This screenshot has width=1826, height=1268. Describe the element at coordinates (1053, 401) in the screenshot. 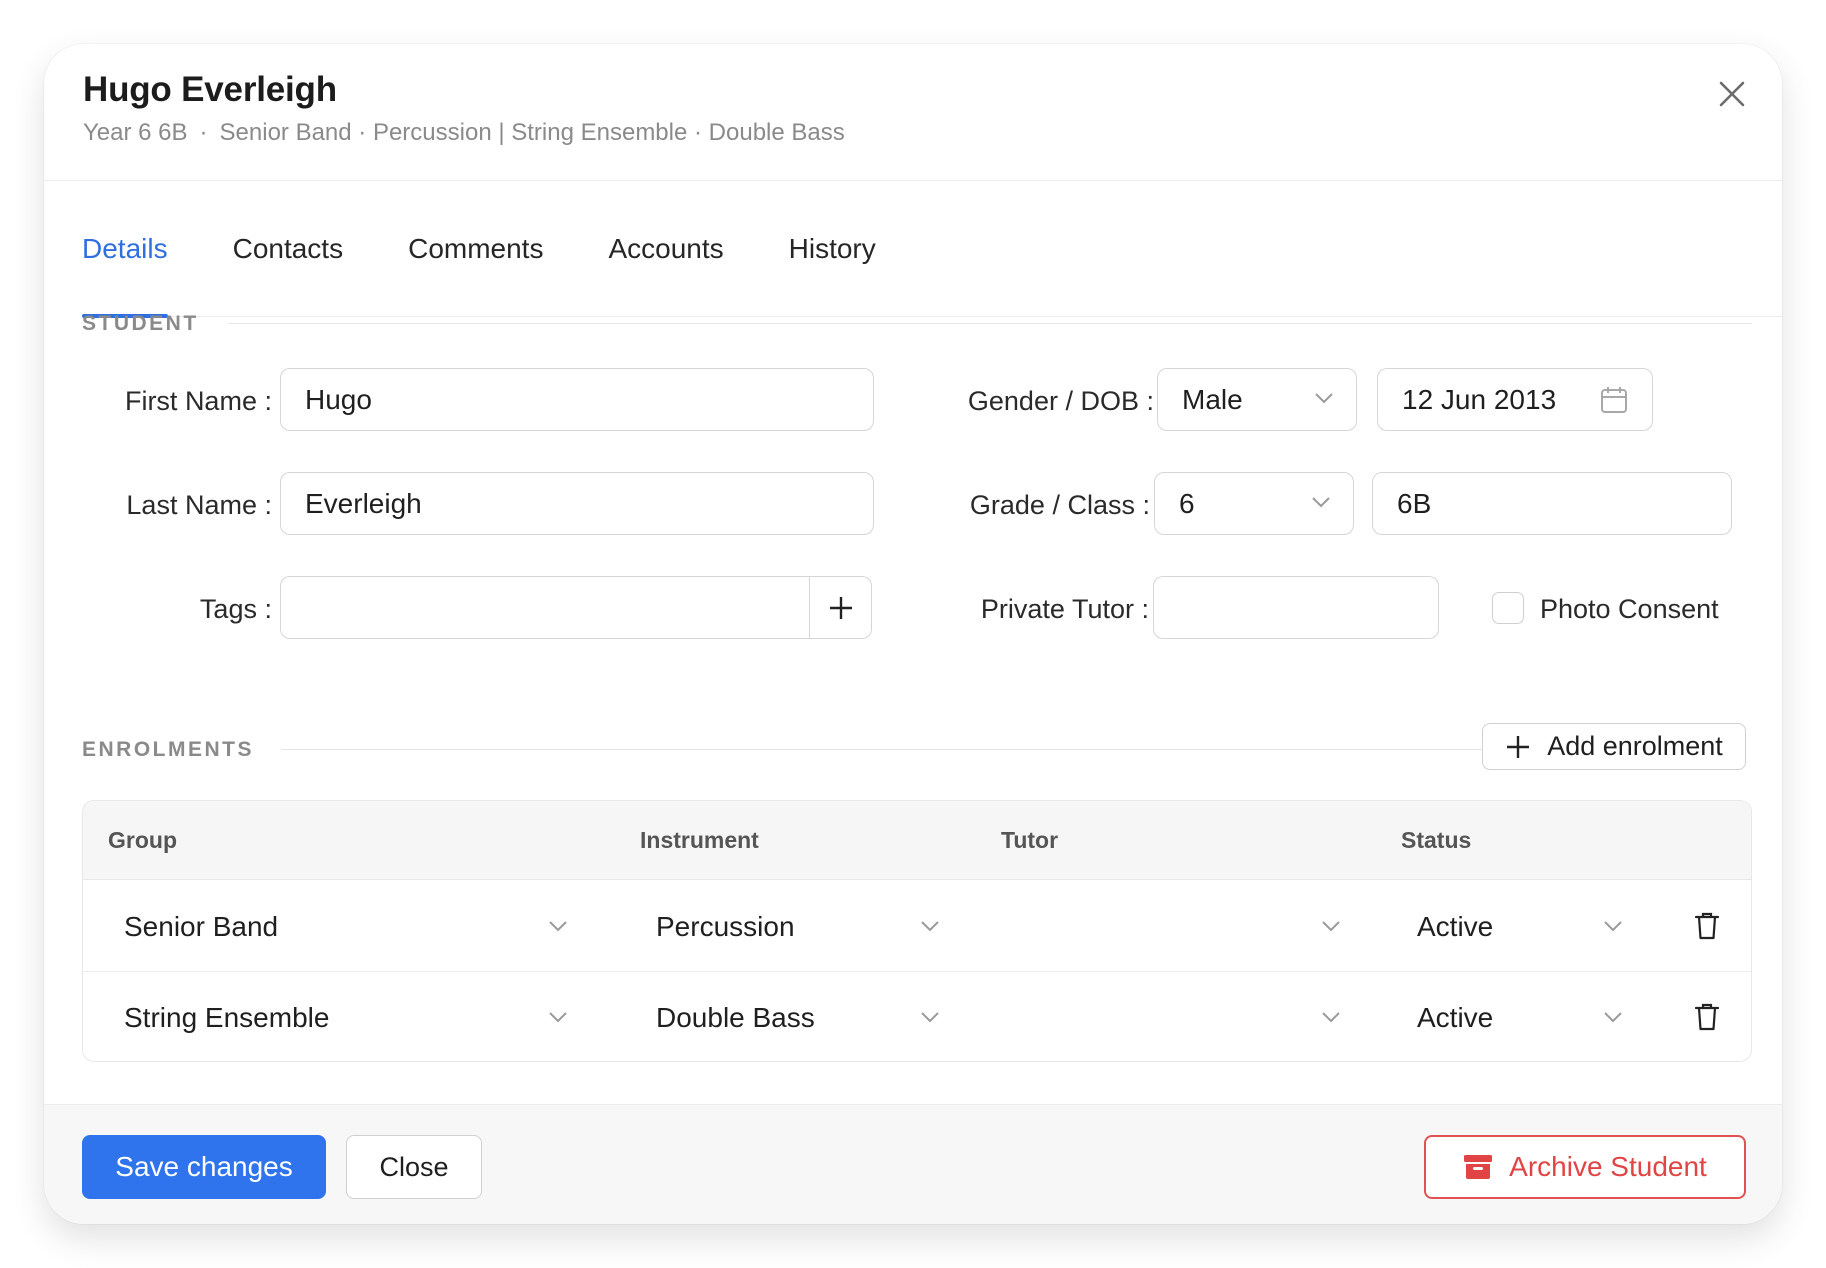

I see `gender-dob-label-text: Gender / DOB` at that location.